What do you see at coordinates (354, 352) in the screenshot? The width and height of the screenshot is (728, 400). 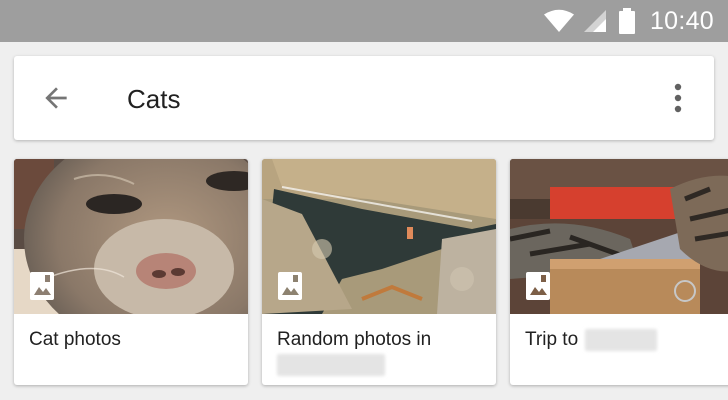 I see `album-label: Random photos in` at bounding box center [354, 352].